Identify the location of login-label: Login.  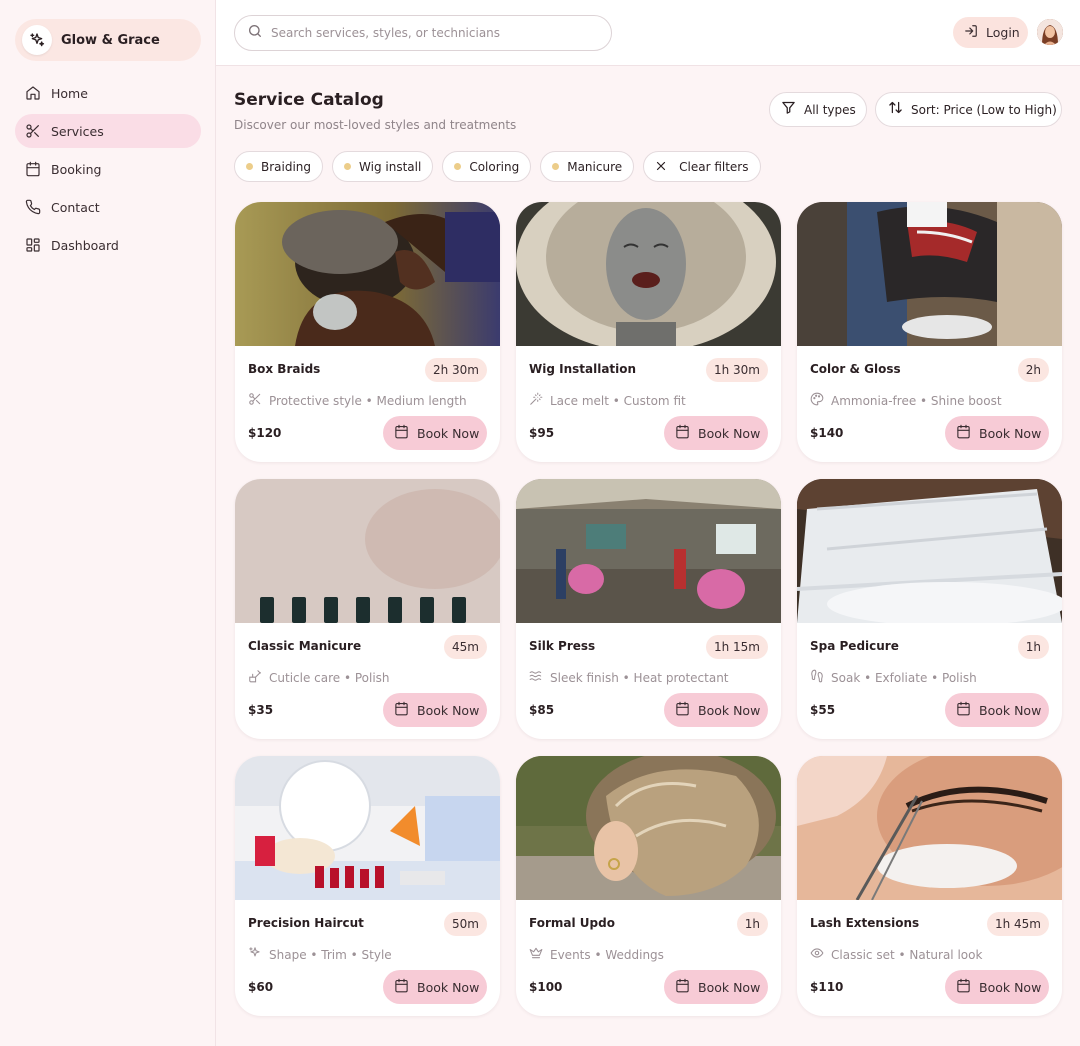
(1003, 32).